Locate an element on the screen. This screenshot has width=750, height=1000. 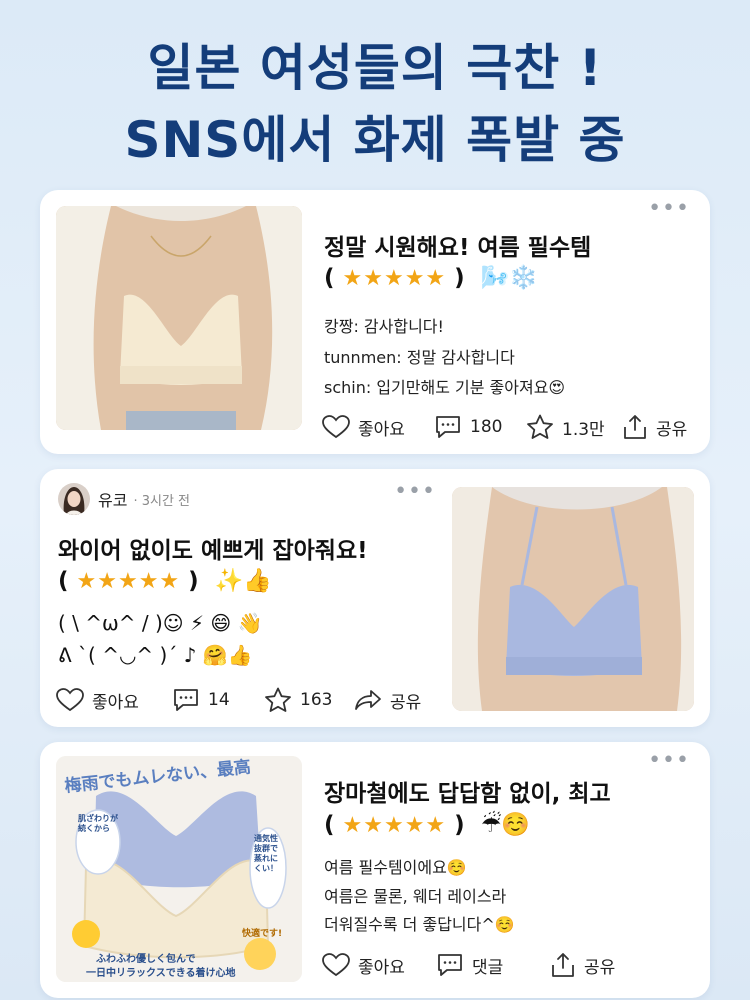
image-badge-text: 快適です! is located at coordinates (262, 934).